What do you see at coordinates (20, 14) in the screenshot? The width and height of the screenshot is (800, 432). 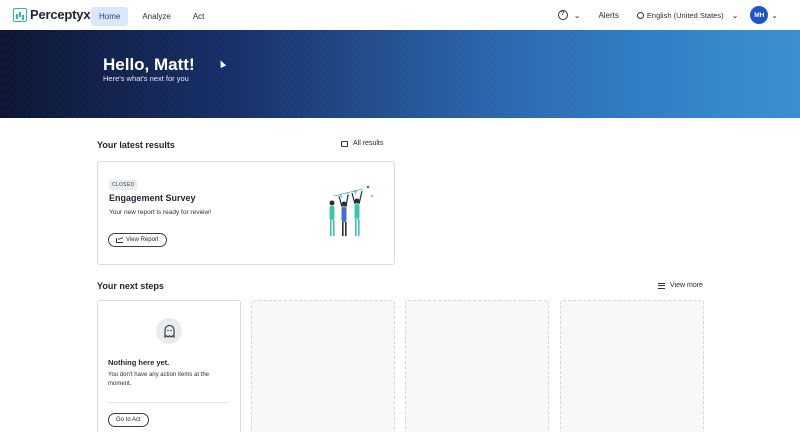 I see `logo-icon` at bounding box center [20, 14].